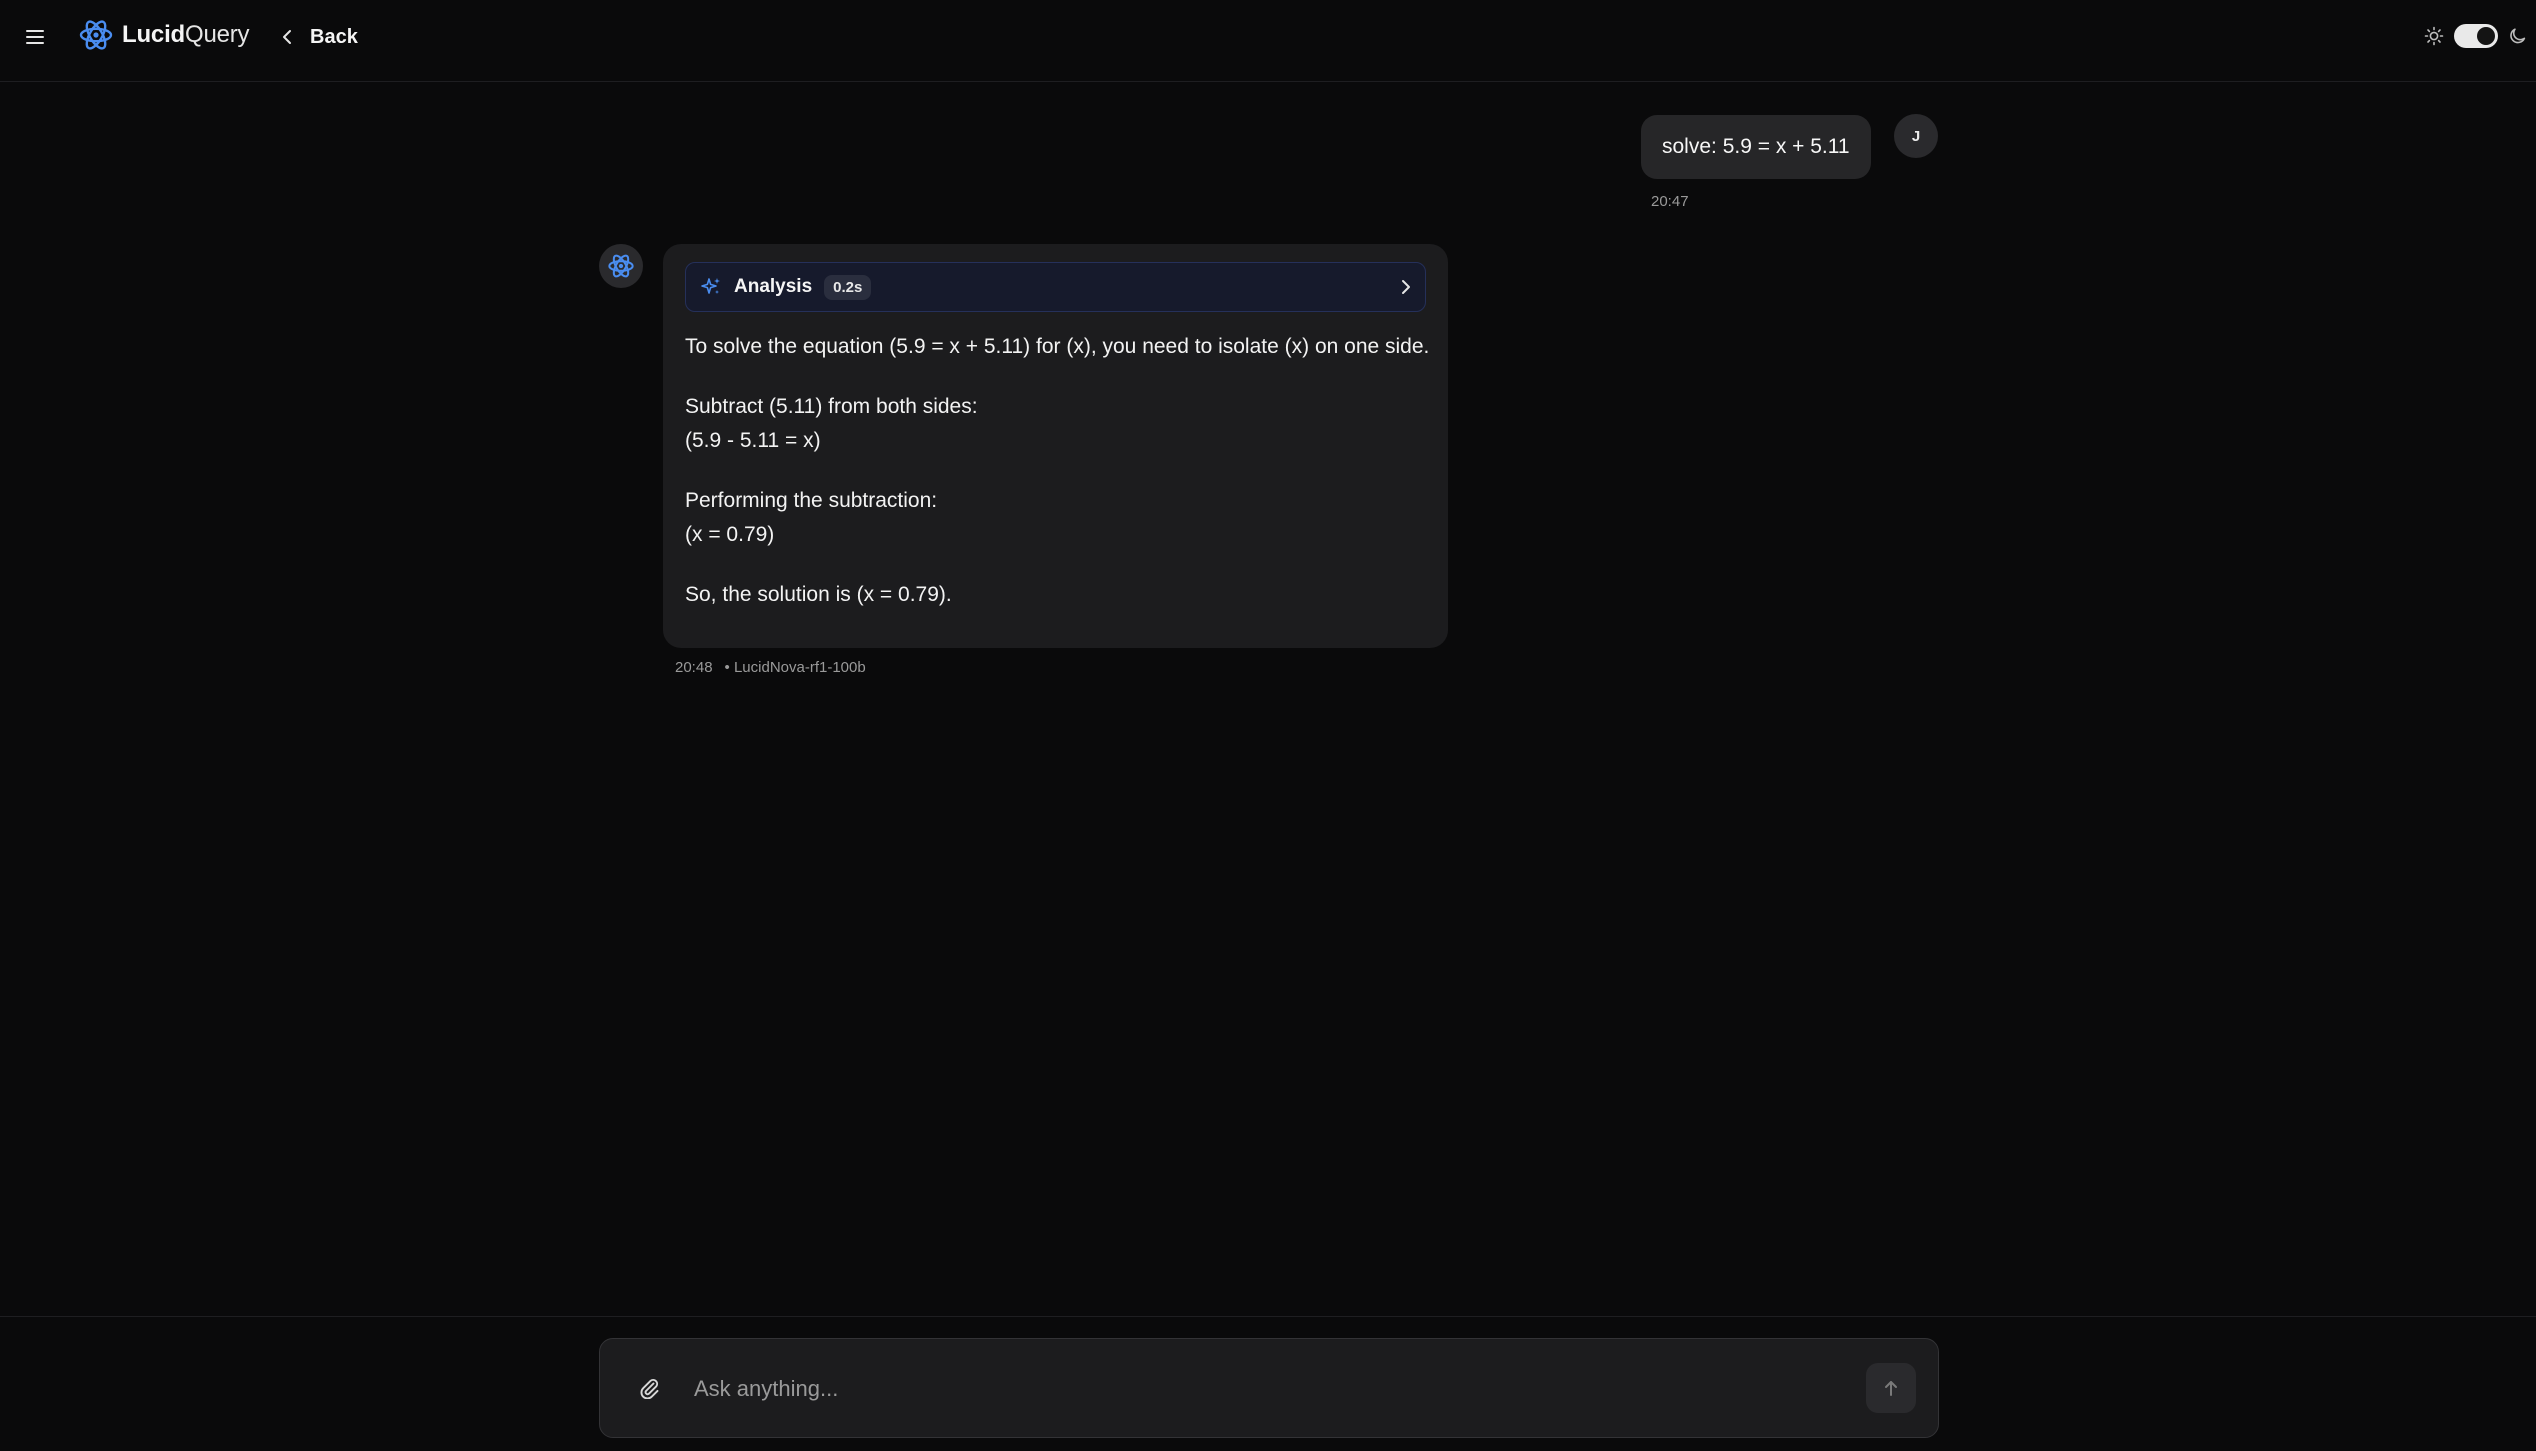 The height and width of the screenshot is (1451, 2536). What do you see at coordinates (710, 286) in the screenshot?
I see `sparkles-icon` at bounding box center [710, 286].